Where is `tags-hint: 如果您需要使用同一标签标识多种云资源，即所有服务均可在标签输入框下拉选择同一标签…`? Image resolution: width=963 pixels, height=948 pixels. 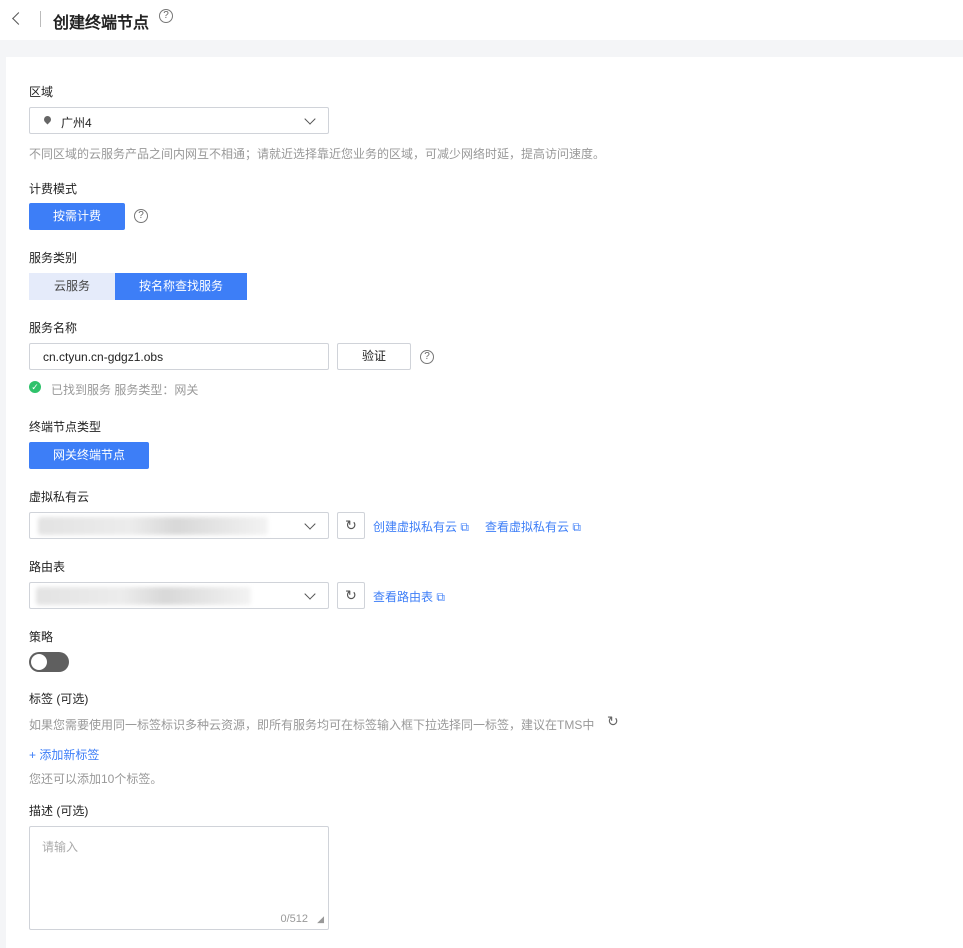
tags-hint: 如果您需要使用同一标签标识多种云资源，即所有服务均可在标签输入框下拉选择同一标签… is located at coordinates (312, 725).